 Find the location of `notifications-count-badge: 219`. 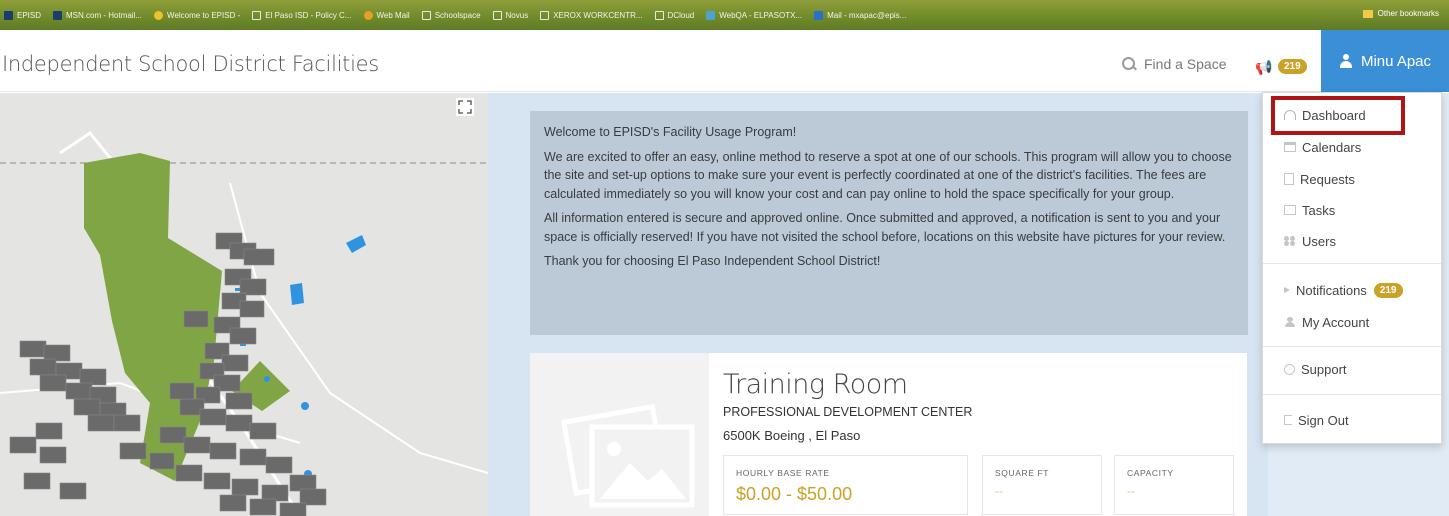

notifications-count-badge: 219 is located at coordinates (1388, 290).